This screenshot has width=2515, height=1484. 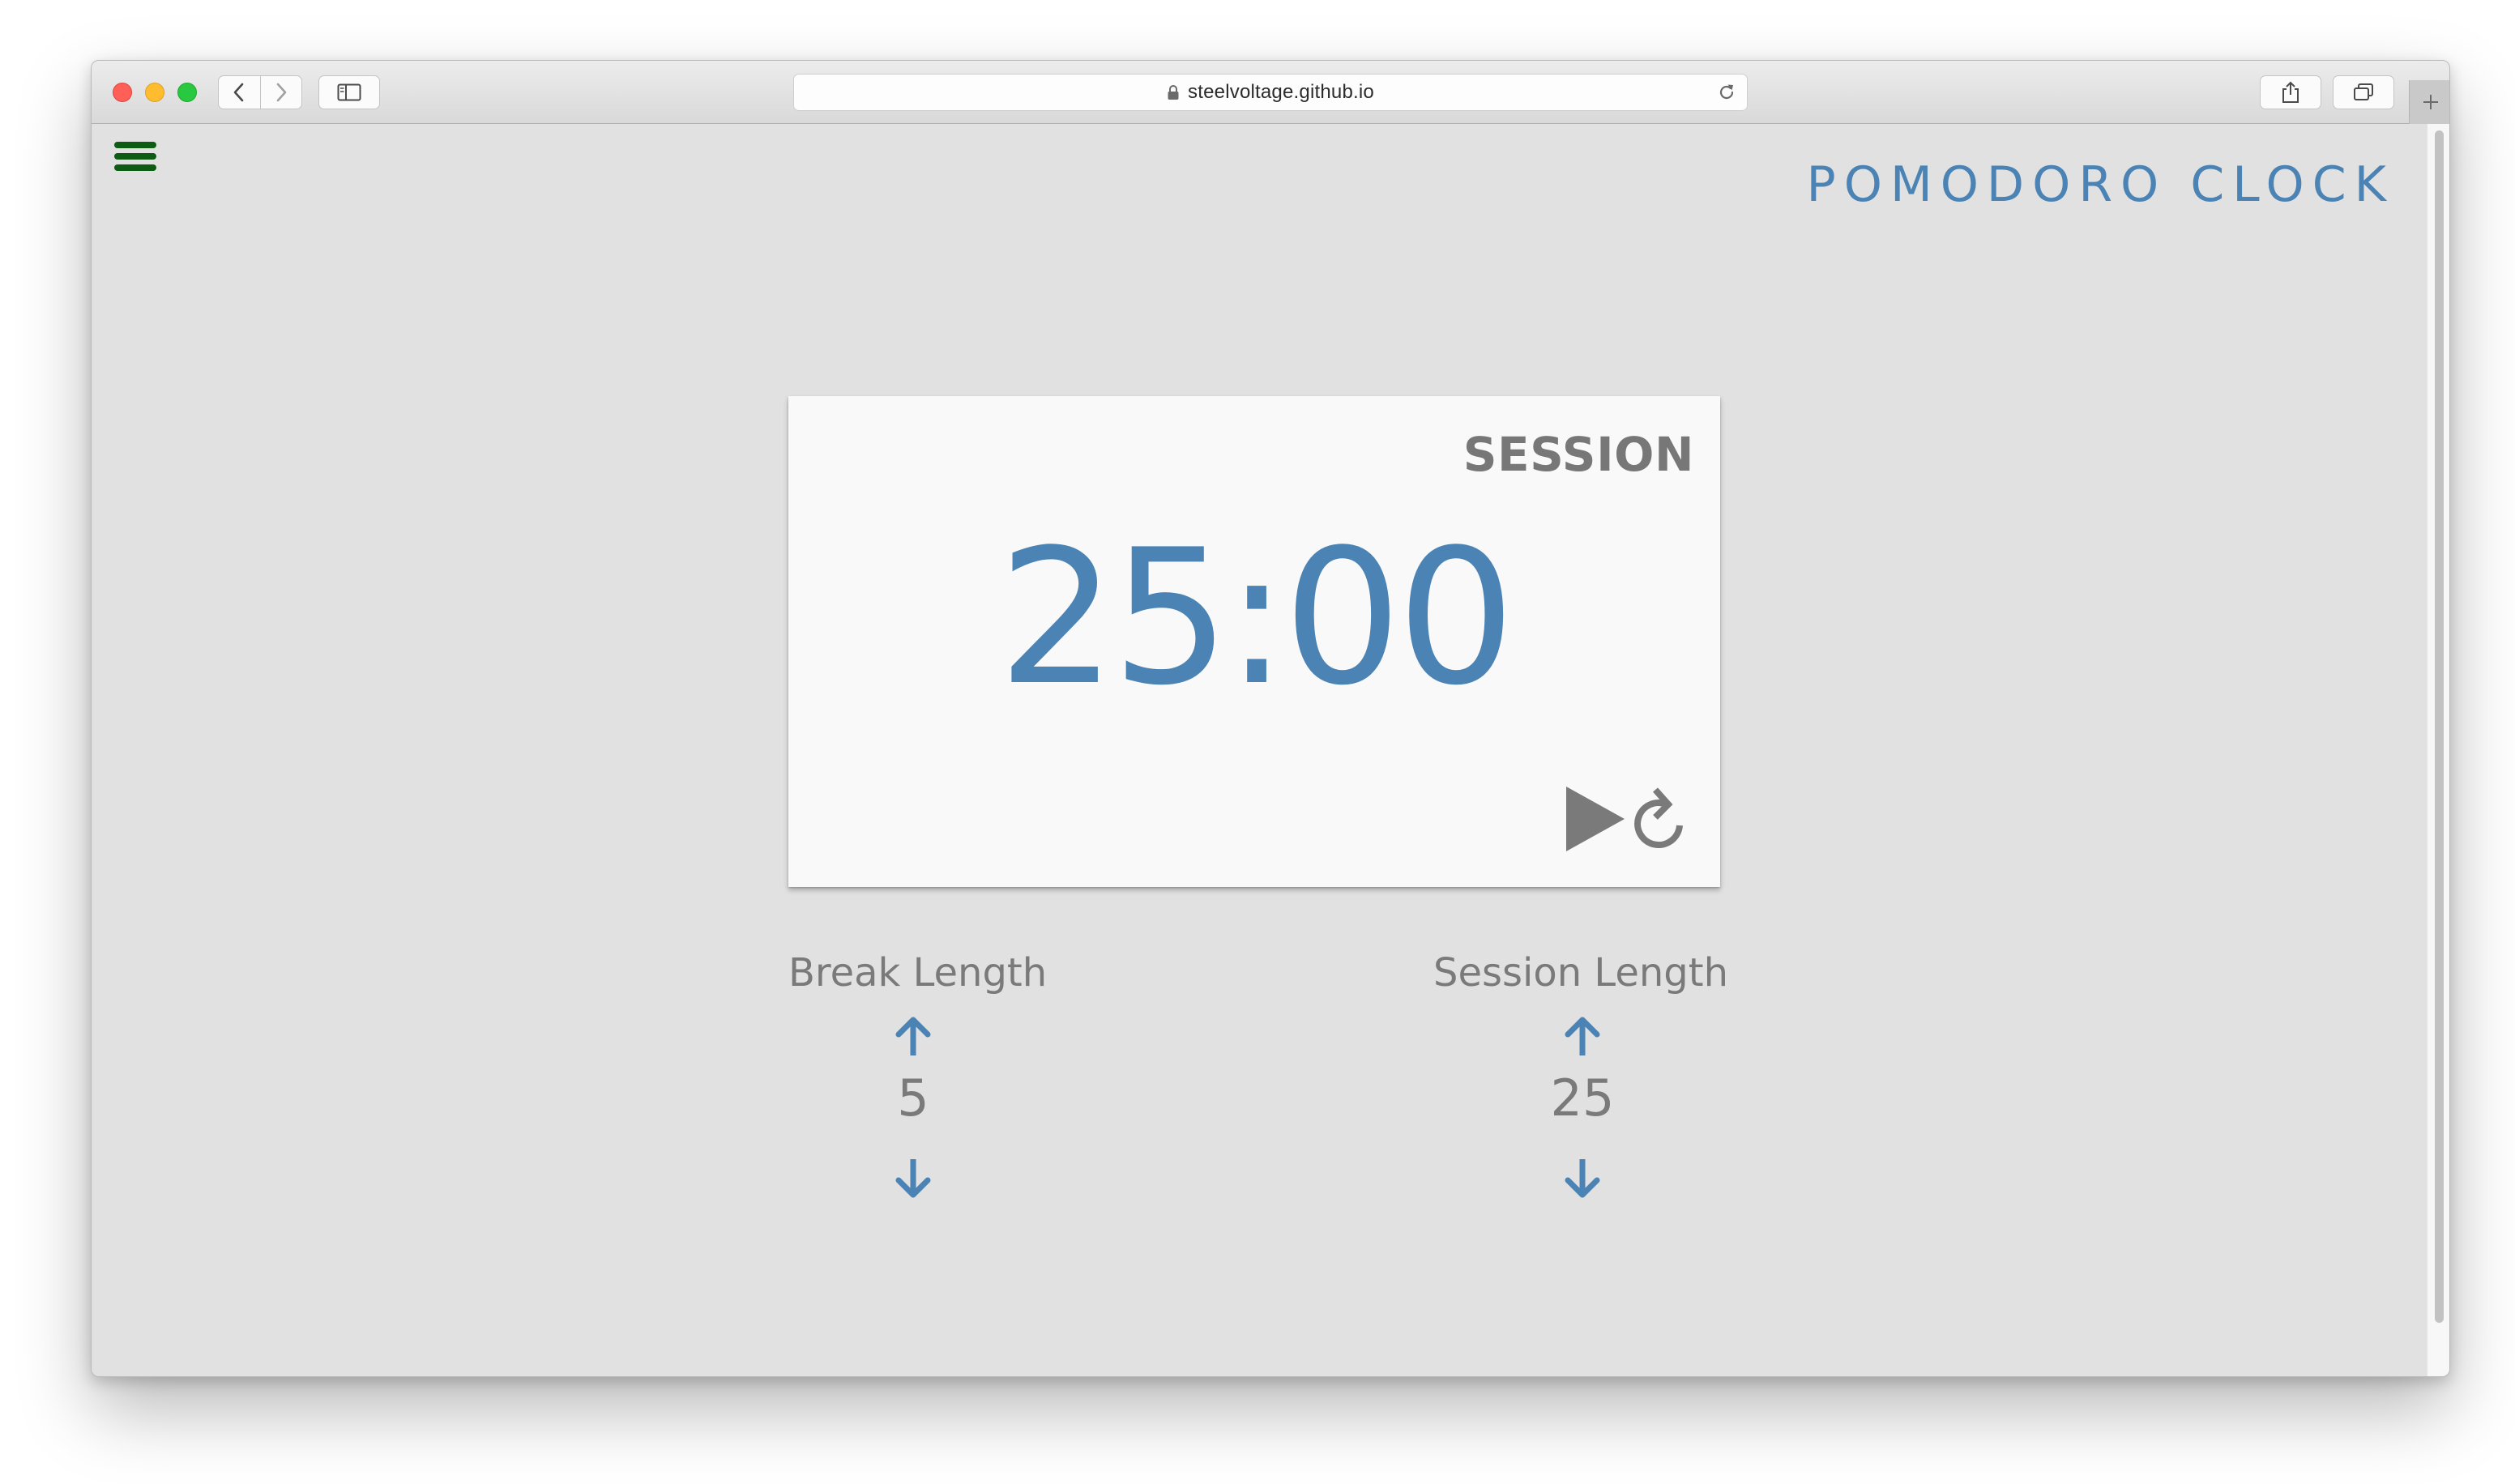 I want to click on reset-icon, so click(x=1664, y=818).